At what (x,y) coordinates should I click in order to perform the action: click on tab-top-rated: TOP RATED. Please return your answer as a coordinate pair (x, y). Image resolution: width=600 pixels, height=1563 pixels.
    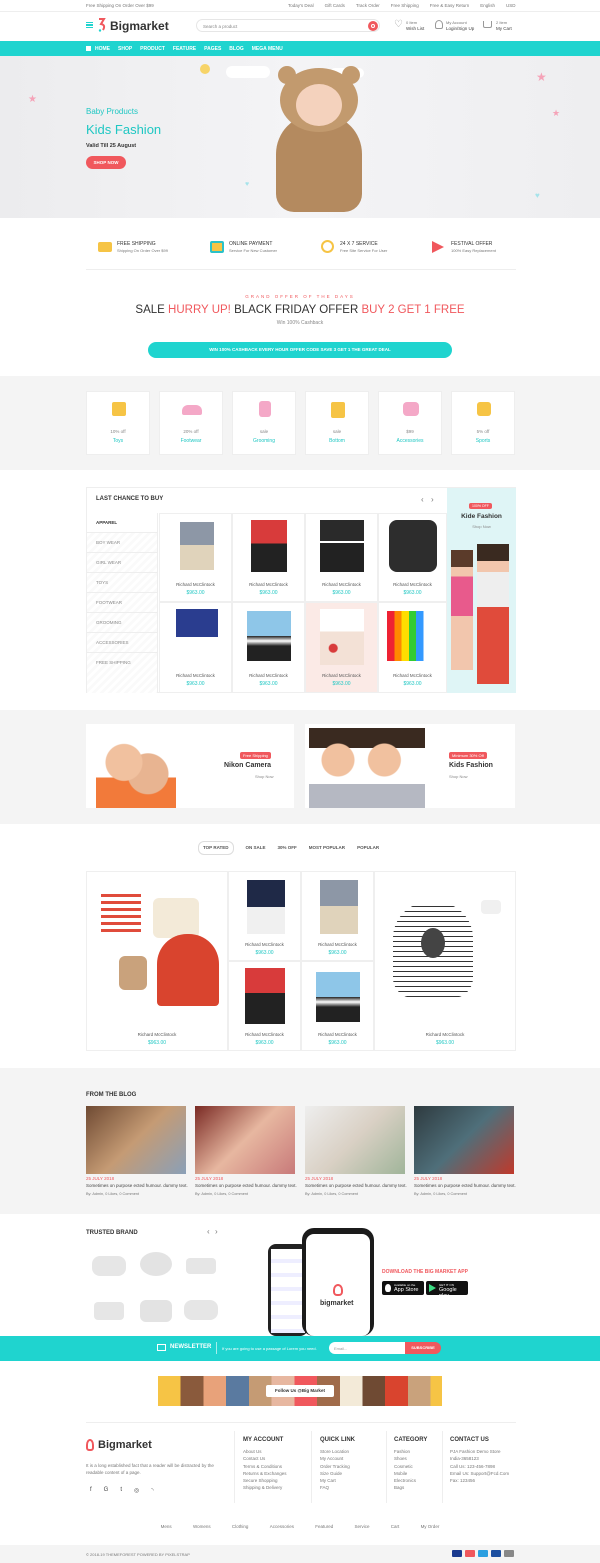
    Looking at the image, I should click on (216, 848).